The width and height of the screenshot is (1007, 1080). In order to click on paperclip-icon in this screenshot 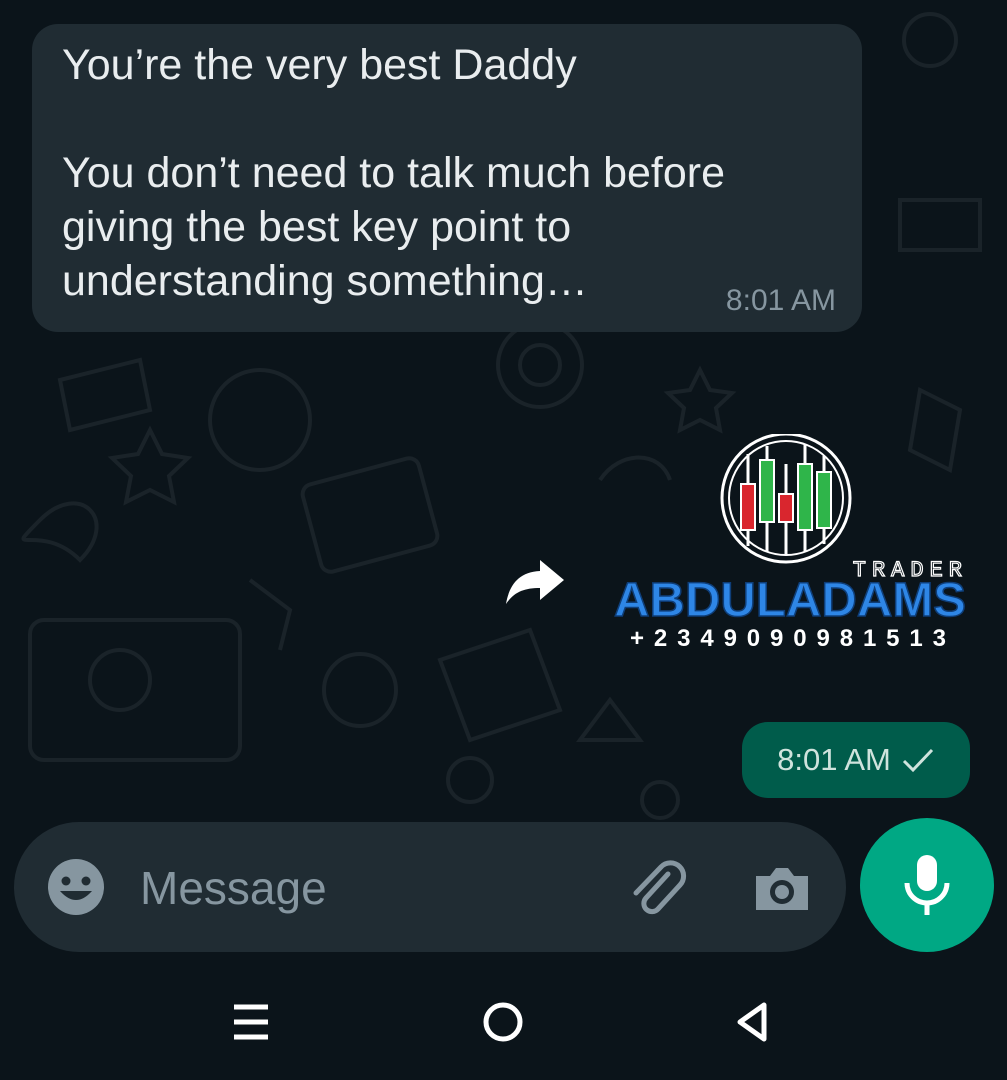, I will do `click(657, 889)`.